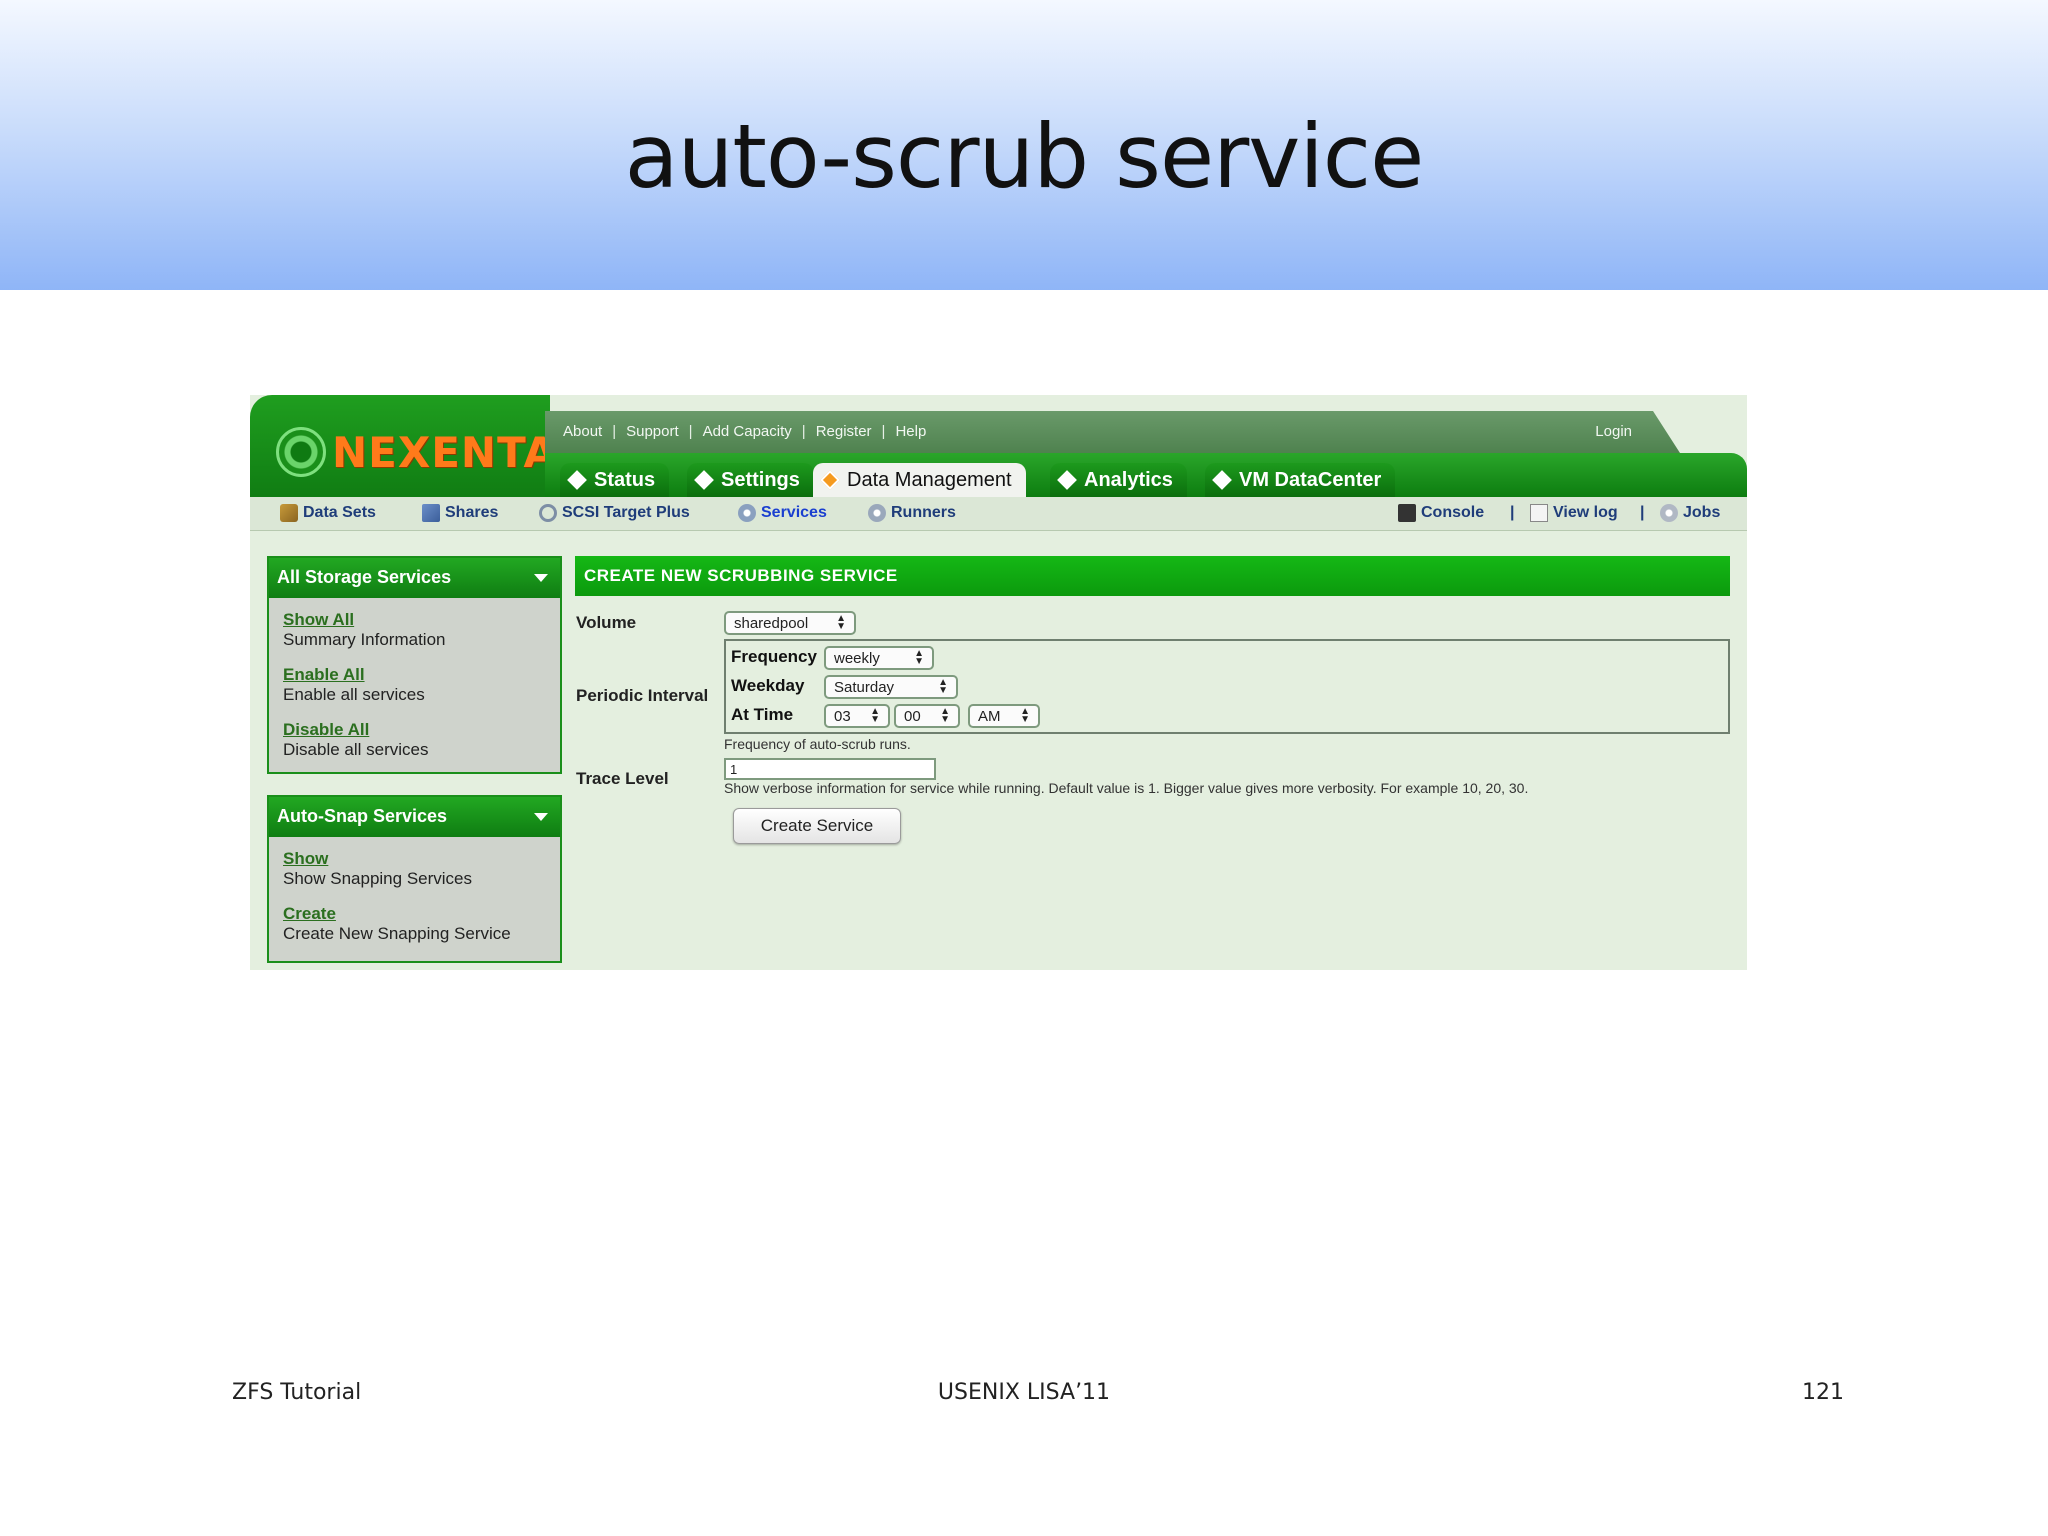 The image size is (2048, 1536). Describe the element at coordinates (414, 620) in the screenshot. I see `show-all-link: Show All` at that location.